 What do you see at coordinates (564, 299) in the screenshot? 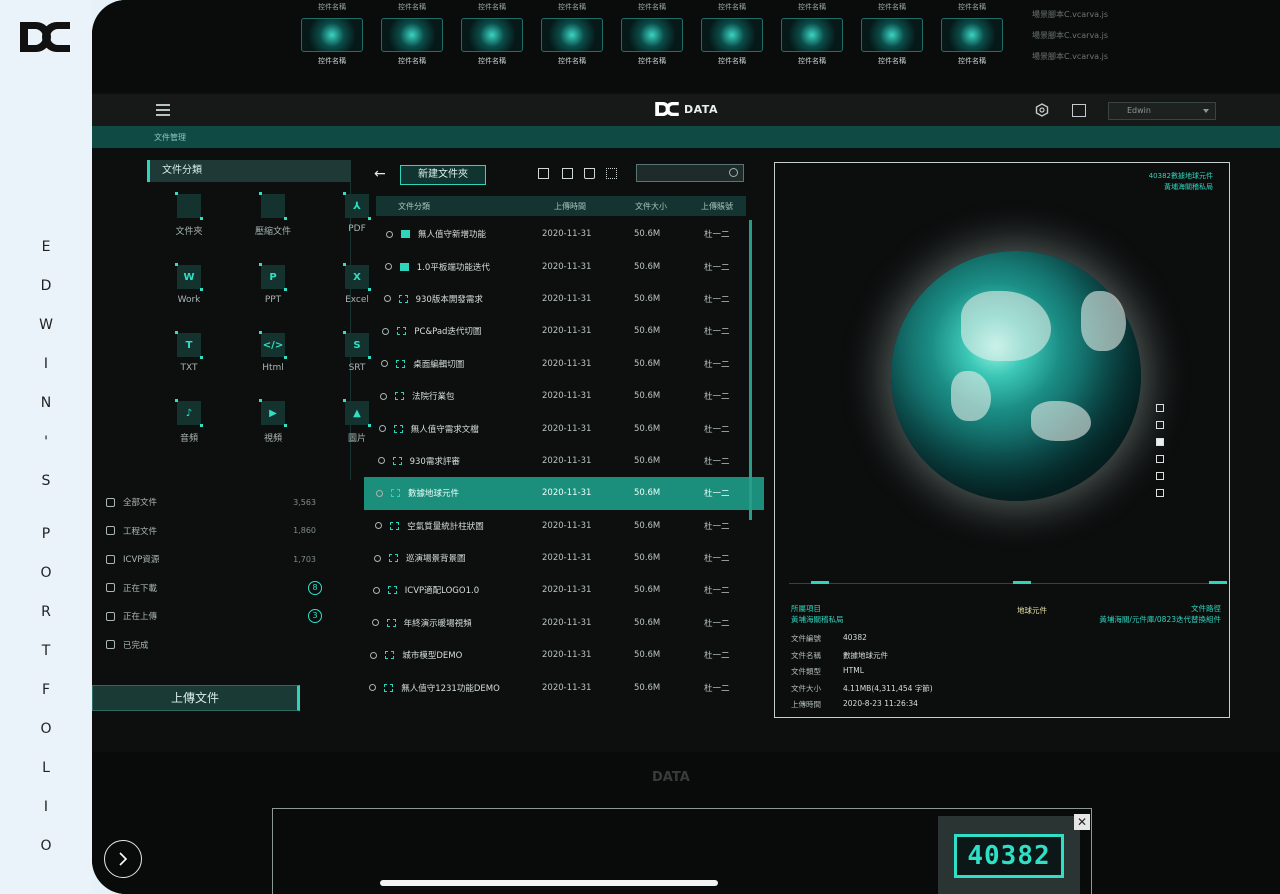
I see `table-row: 930版本開發需求 2020-11-31 50.6M 杜一二` at bounding box center [564, 299].